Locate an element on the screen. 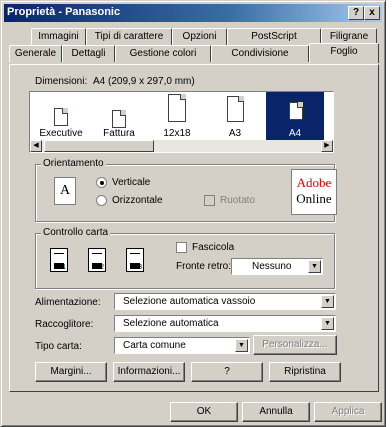 Image resolution: width=392 pixels, height=427 pixels. paper-item-12x18: 12x18 is located at coordinates (177, 116).